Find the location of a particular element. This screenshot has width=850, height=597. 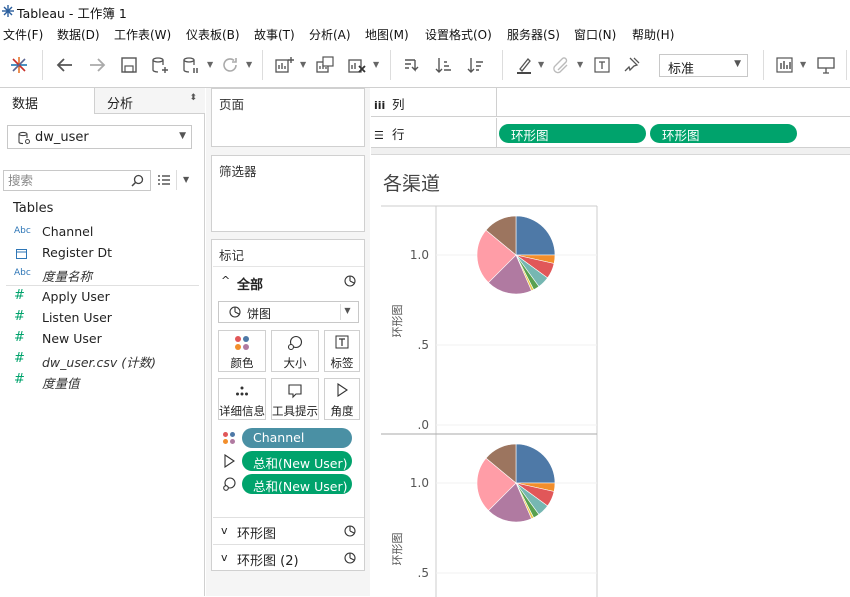

fit-dropdown: 标准 ▼ is located at coordinates (703, 65).